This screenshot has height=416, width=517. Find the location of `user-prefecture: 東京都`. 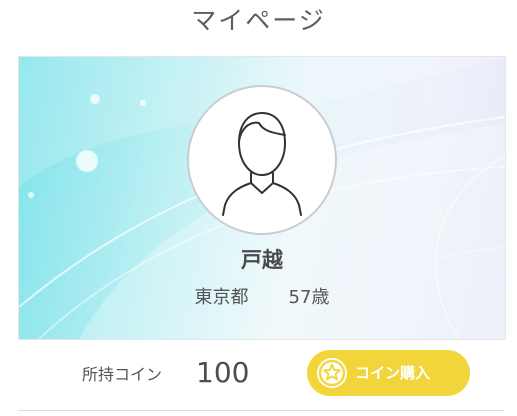

user-prefecture: 東京都 is located at coordinates (221, 297).